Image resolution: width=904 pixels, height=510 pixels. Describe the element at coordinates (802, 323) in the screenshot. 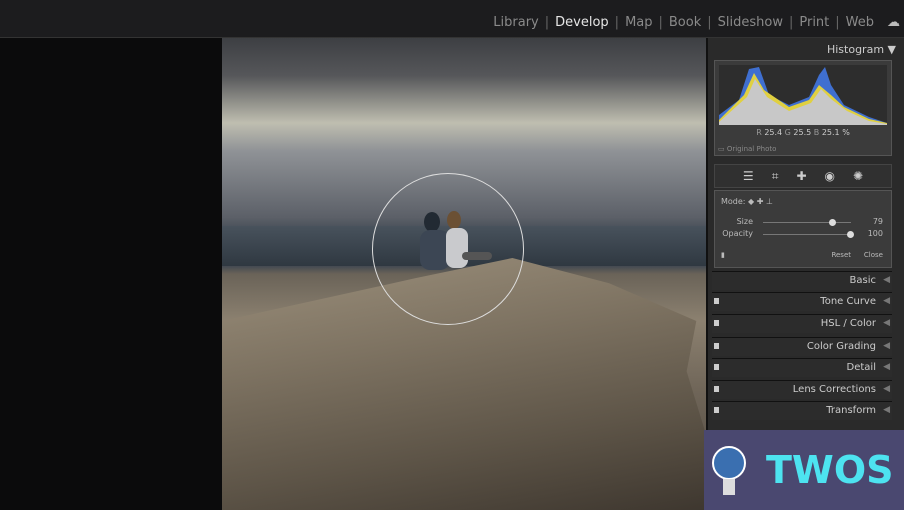

I see `section-hsl-color: HSL / Color ◀` at that location.